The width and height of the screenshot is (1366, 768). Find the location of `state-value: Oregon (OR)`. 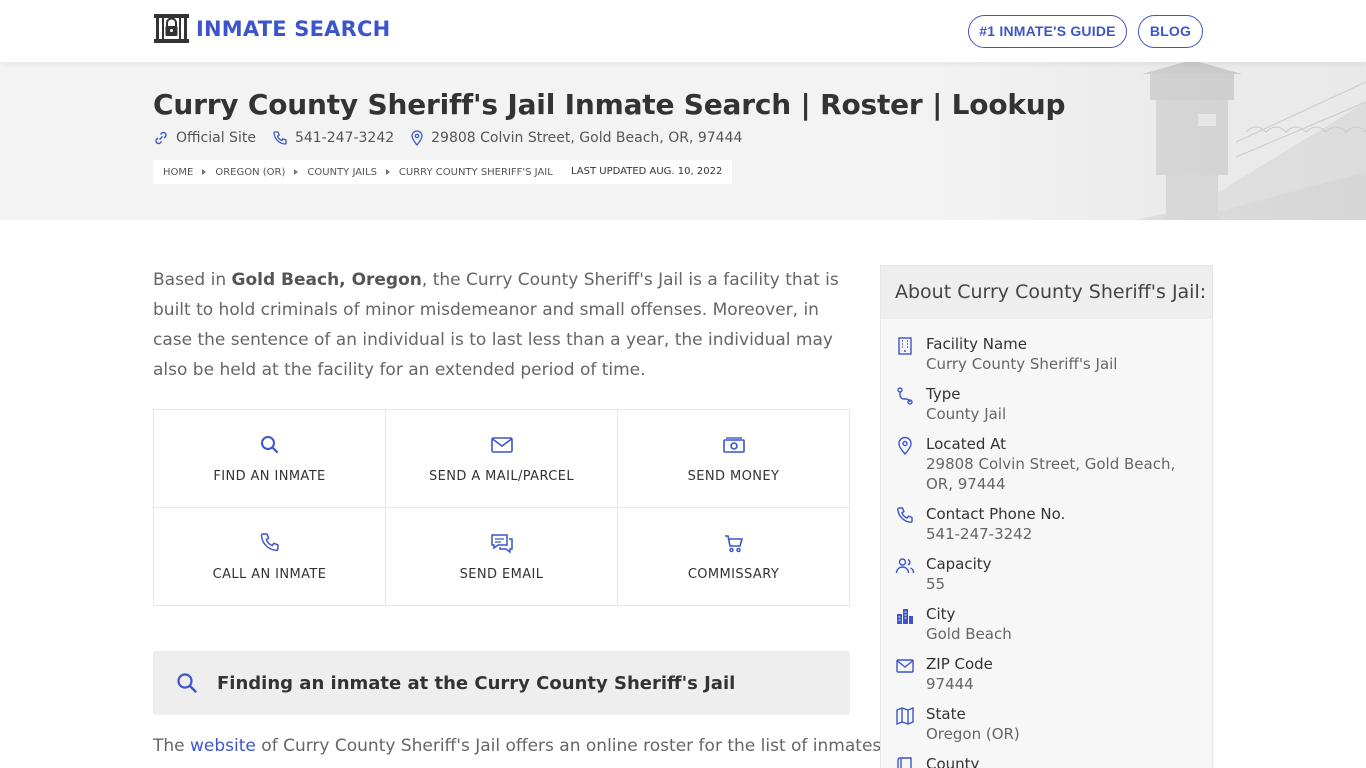

state-value: Oregon (OR) is located at coordinates (973, 734).